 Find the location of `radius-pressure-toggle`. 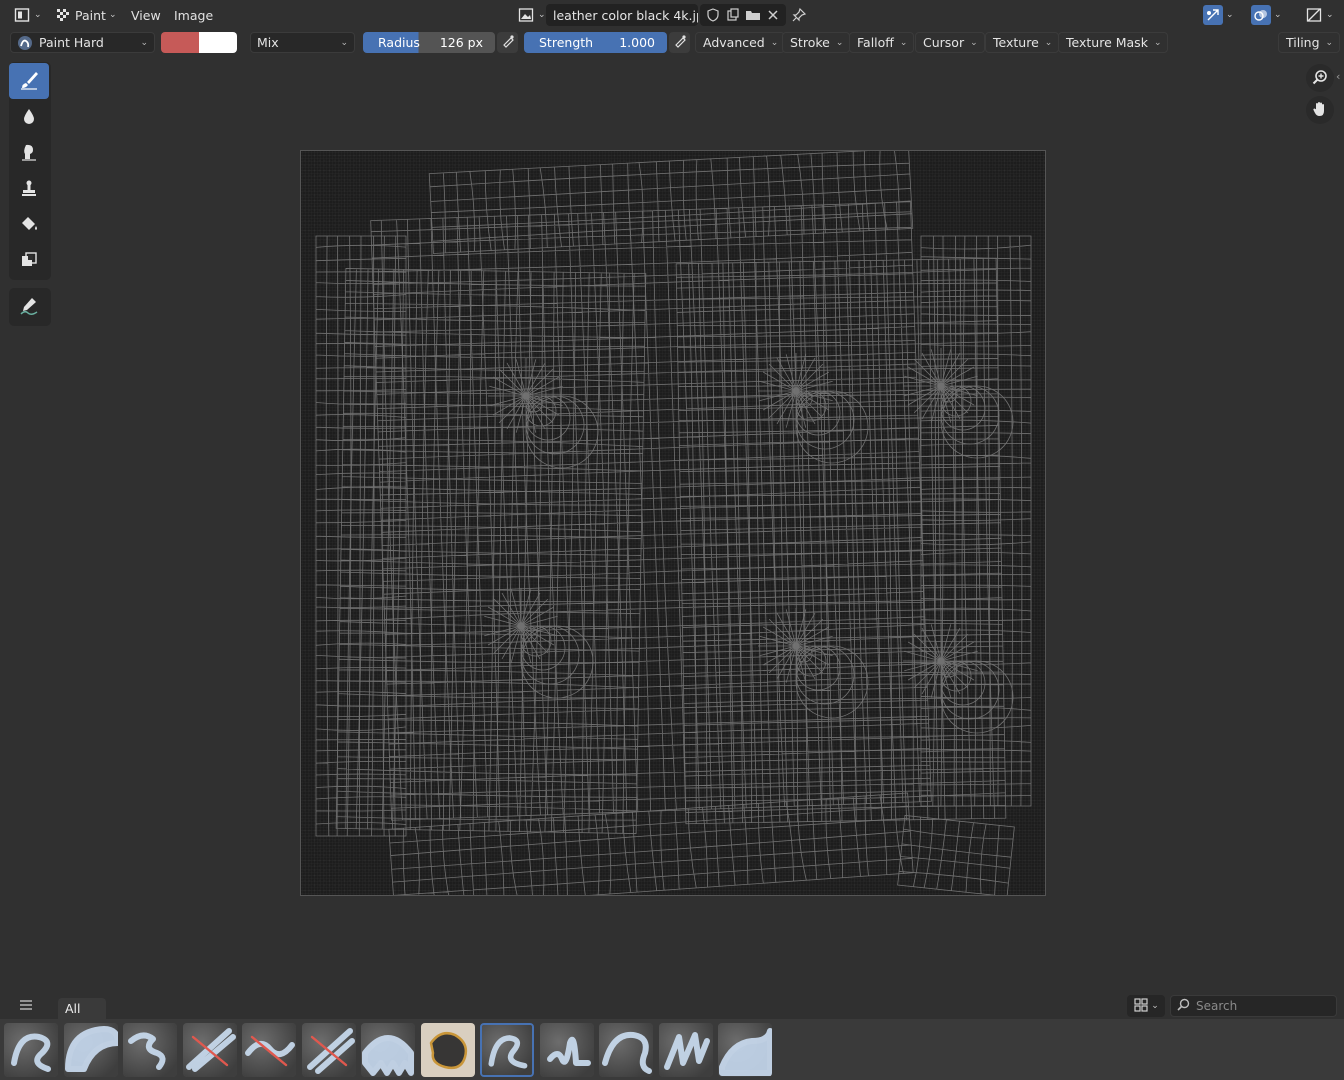

radius-pressure-toggle is located at coordinates (507, 42).